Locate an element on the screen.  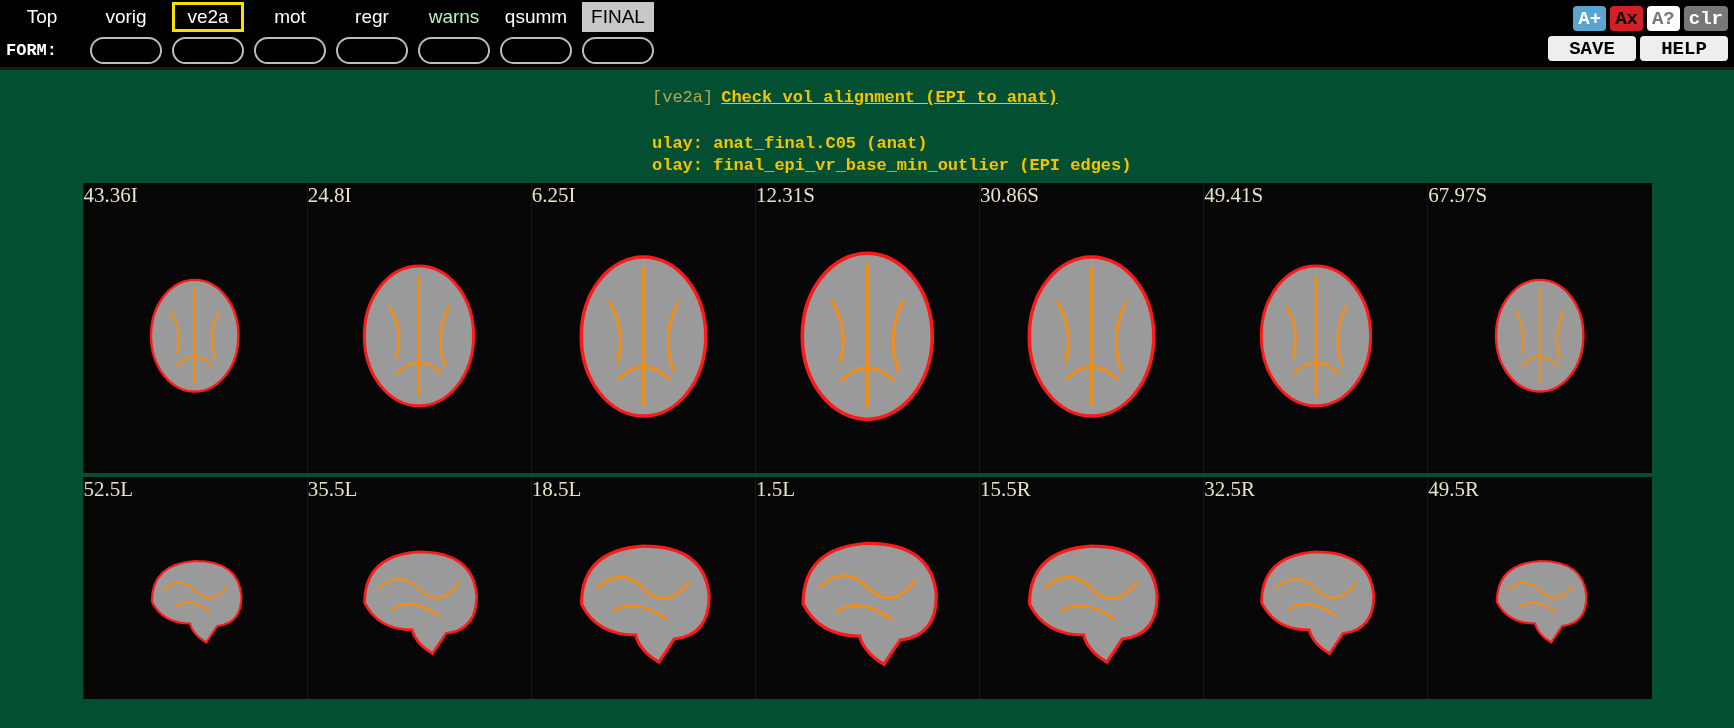
slice-coordinate: 1.5L is located at coordinates (775, 489).